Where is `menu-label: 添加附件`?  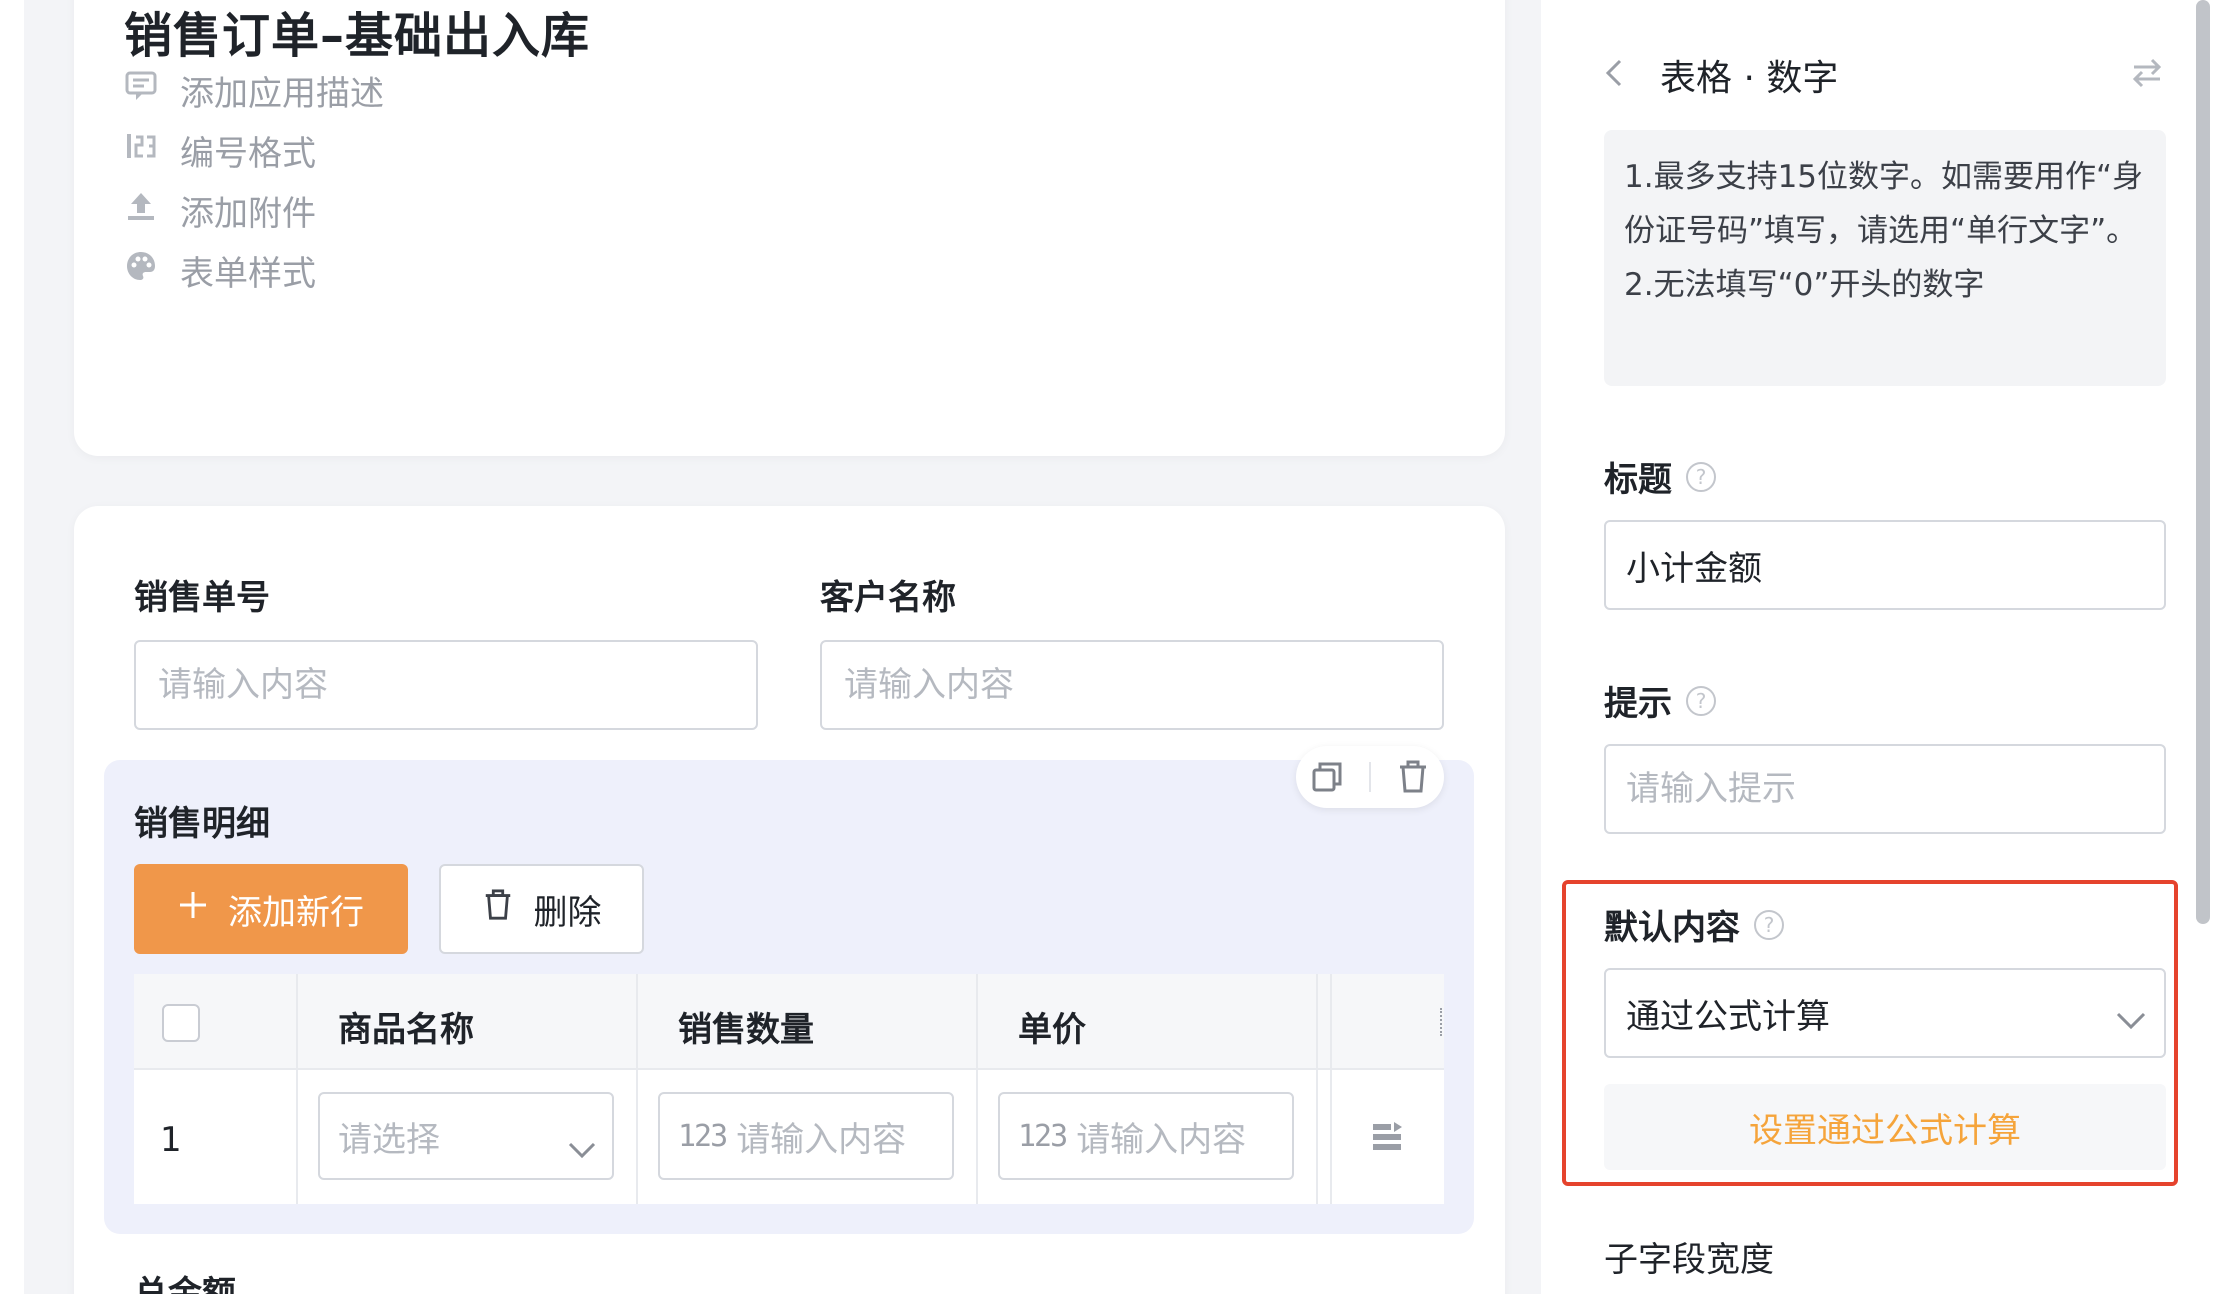
menu-label: 添加附件 is located at coordinates (248, 213).